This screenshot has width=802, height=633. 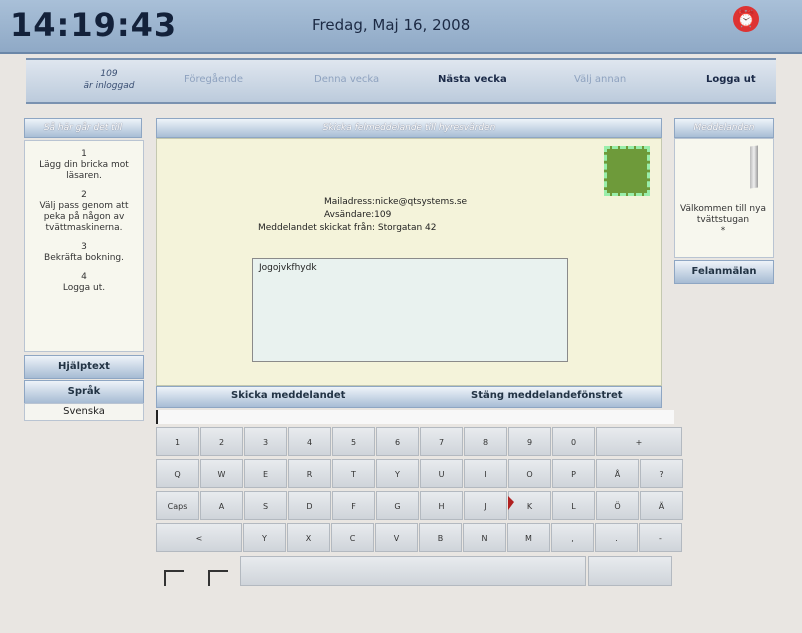 What do you see at coordinates (441, 505) in the screenshot?
I see `key-h: H` at bounding box center [441, 505].